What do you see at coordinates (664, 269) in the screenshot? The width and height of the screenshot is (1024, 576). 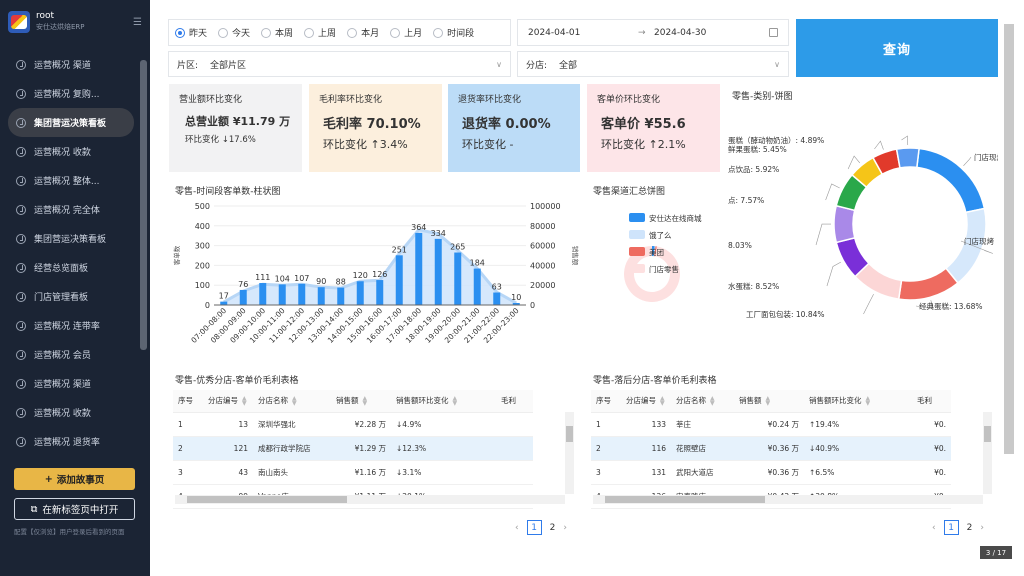 I see `legend-label: 门店零售` at bounding box center [664, 269].